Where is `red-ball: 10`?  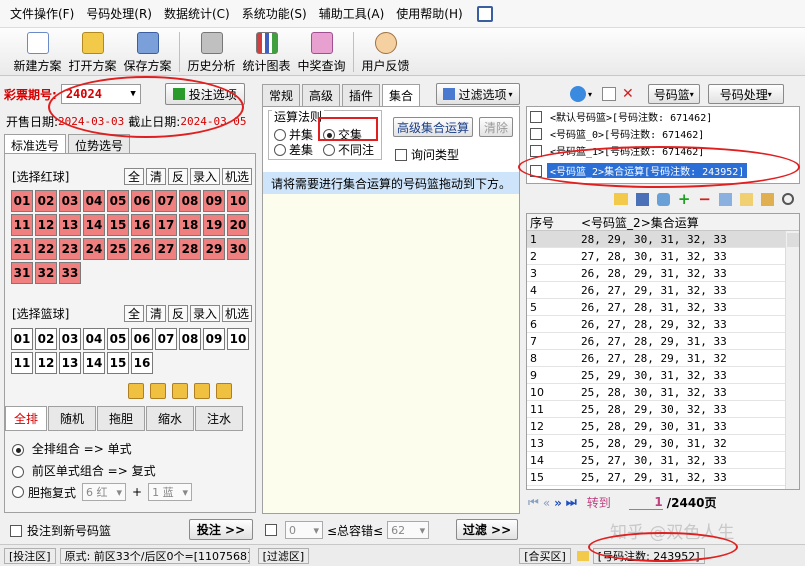
red-ball: 10 is located at coordinates (238, 201).